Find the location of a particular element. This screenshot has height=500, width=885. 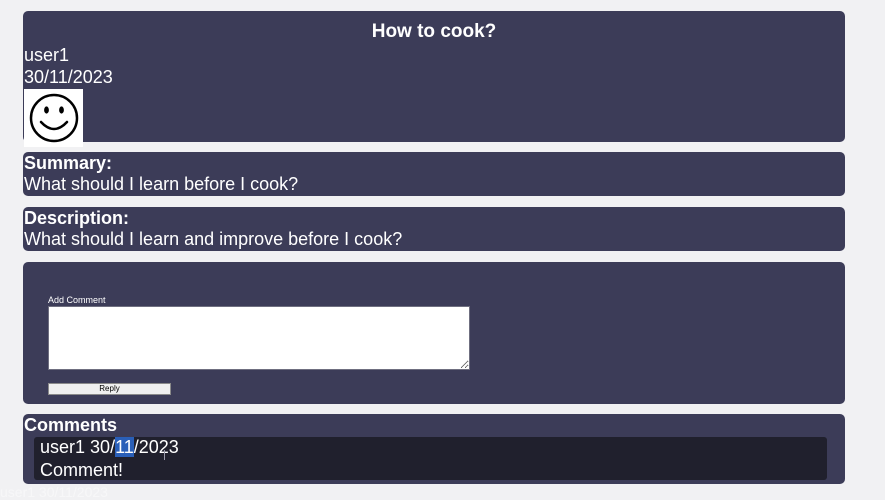

summary-heading: Summary: is located at coordinates (68, 163).